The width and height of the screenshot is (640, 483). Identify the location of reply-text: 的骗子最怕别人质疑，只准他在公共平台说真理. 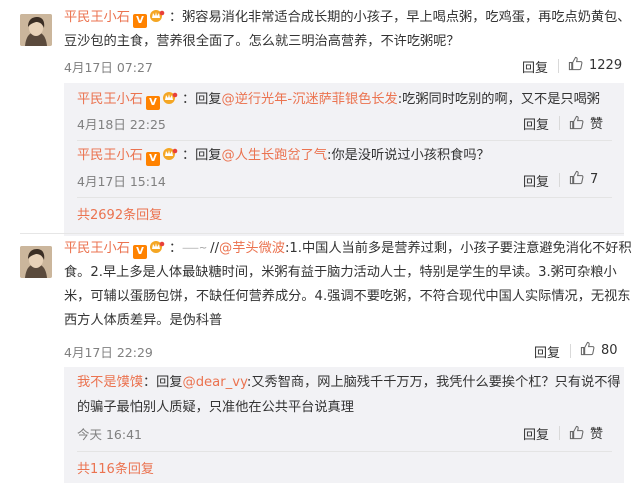
(215, 408).